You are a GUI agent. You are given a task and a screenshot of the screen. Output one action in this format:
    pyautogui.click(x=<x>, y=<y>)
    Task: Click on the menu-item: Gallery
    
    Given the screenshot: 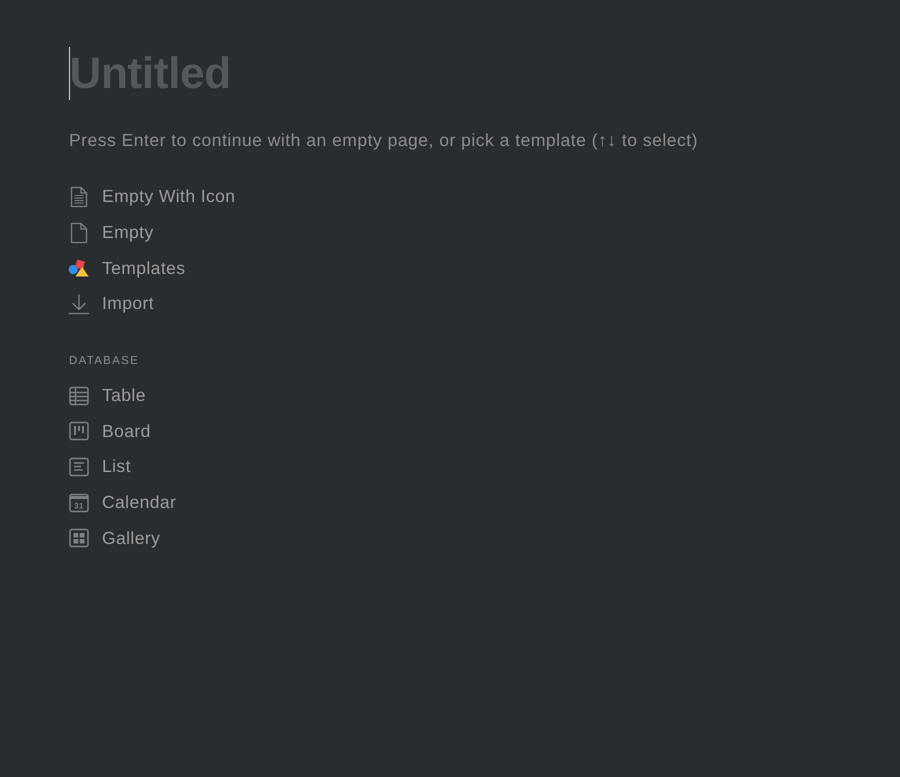 What is the action you would take?
    pyautogui.click(x=114, y=538)
    